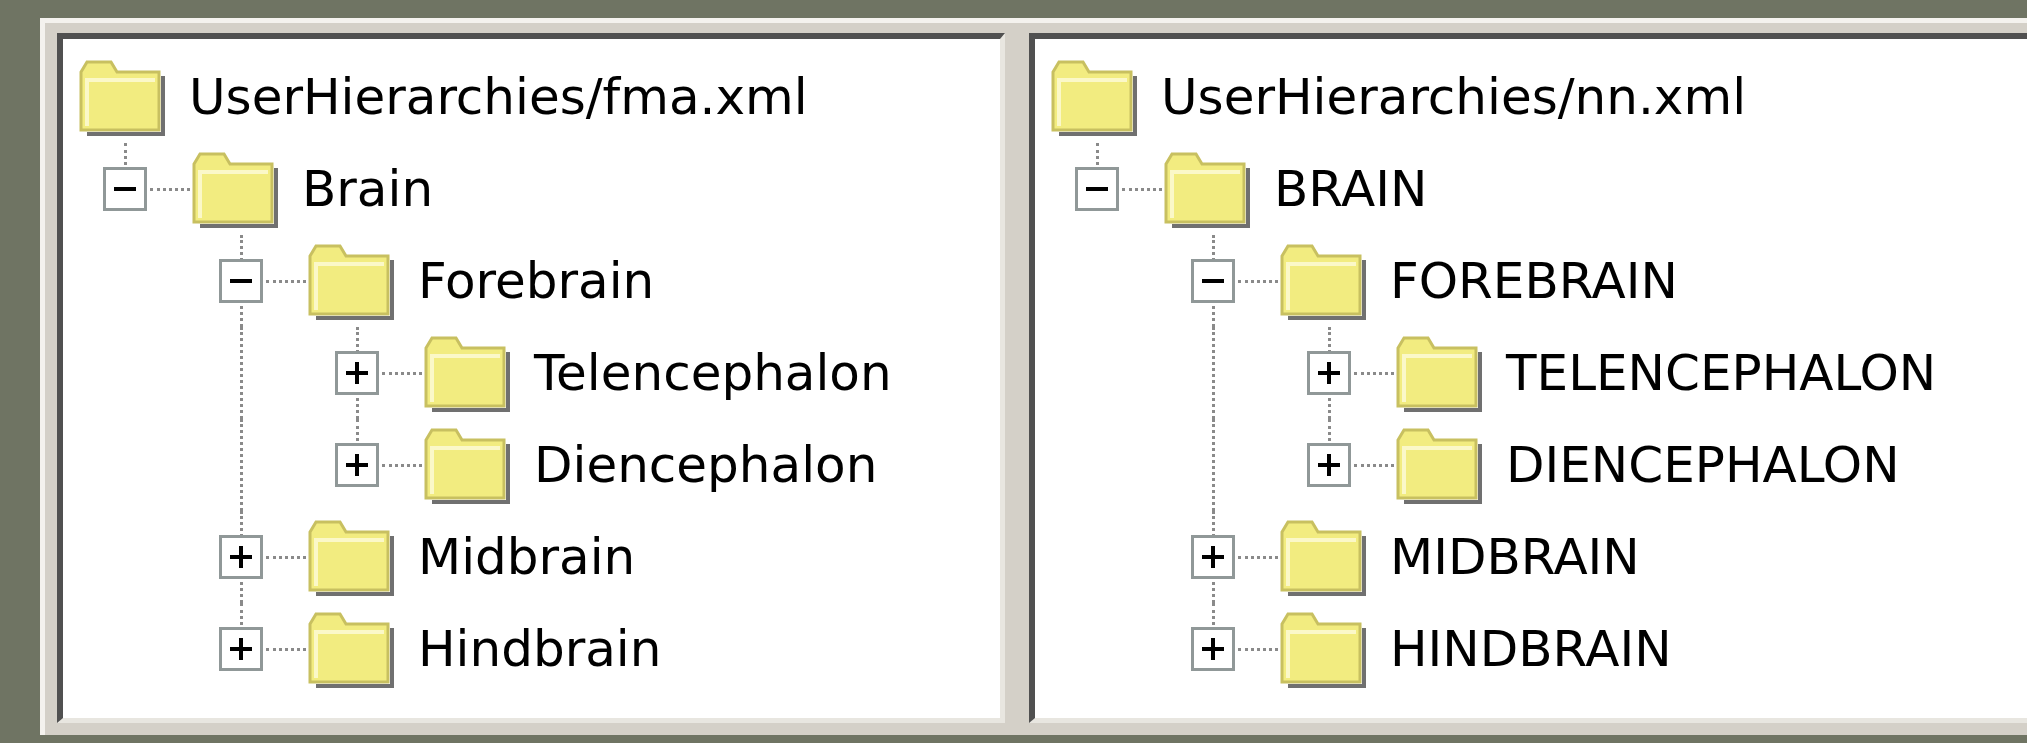 Image resolution: width=2027 pixels, height=743 pixels. What do you see at coordinates (1703, 465) in the screenshot?
I see `tree-item-label: DIENCEPHALON` at bounding box center [1703, 465].